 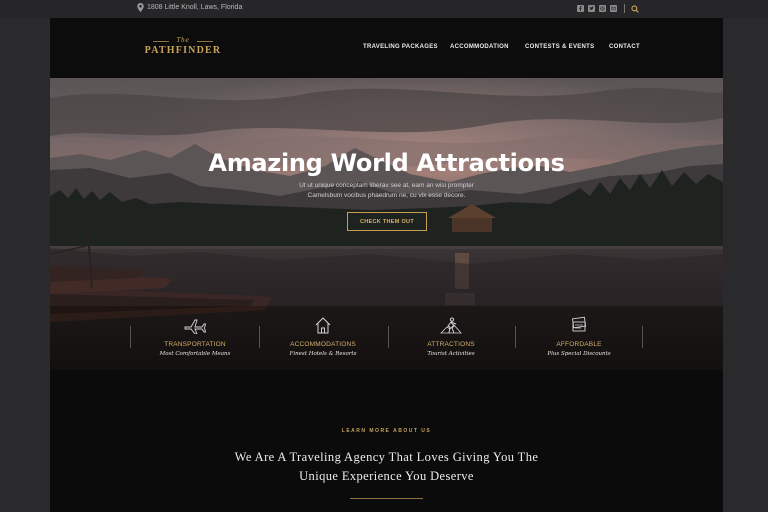 What do you see at coordinates (386, 163) in the screenshot?
I see `hero-title: Amazing World Attractions` at bounding box center [386, 163].